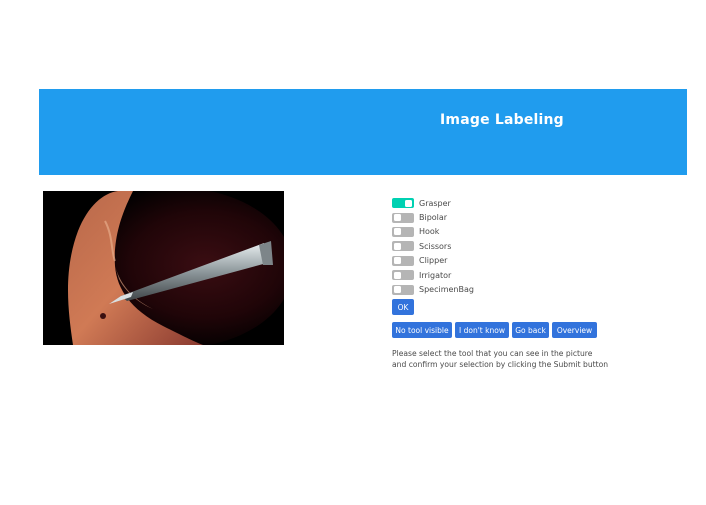  I want to click on dont-know-button: I don't know, so click(482, 330).